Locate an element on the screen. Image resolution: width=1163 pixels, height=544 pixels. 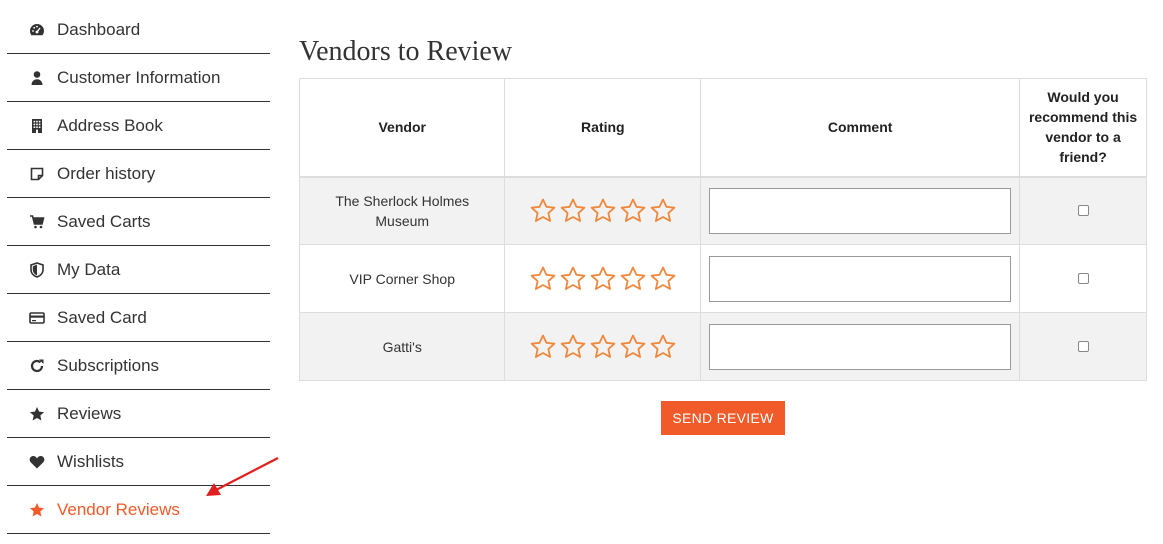
sidebar-item-customer-information: Customer Information is located at coordinates (138, 78).